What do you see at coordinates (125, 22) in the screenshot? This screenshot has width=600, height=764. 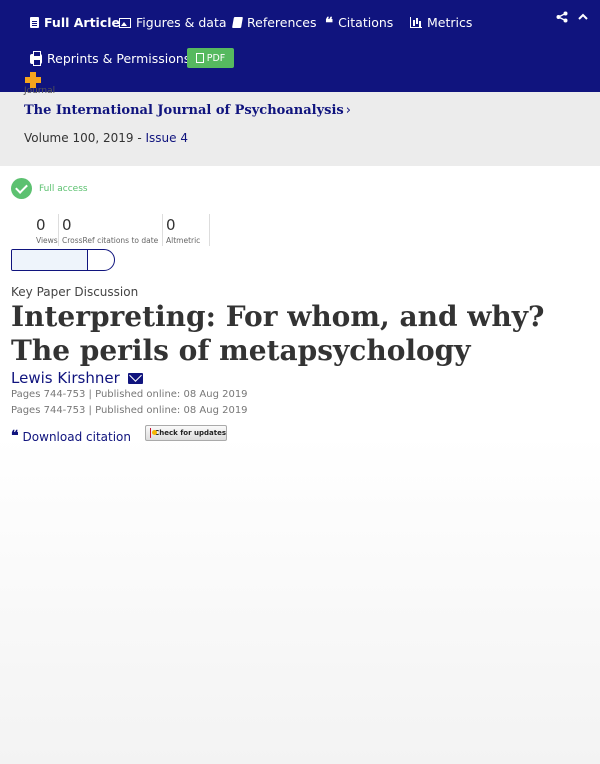 I see `image-icon` at bounding box center [125, 22].